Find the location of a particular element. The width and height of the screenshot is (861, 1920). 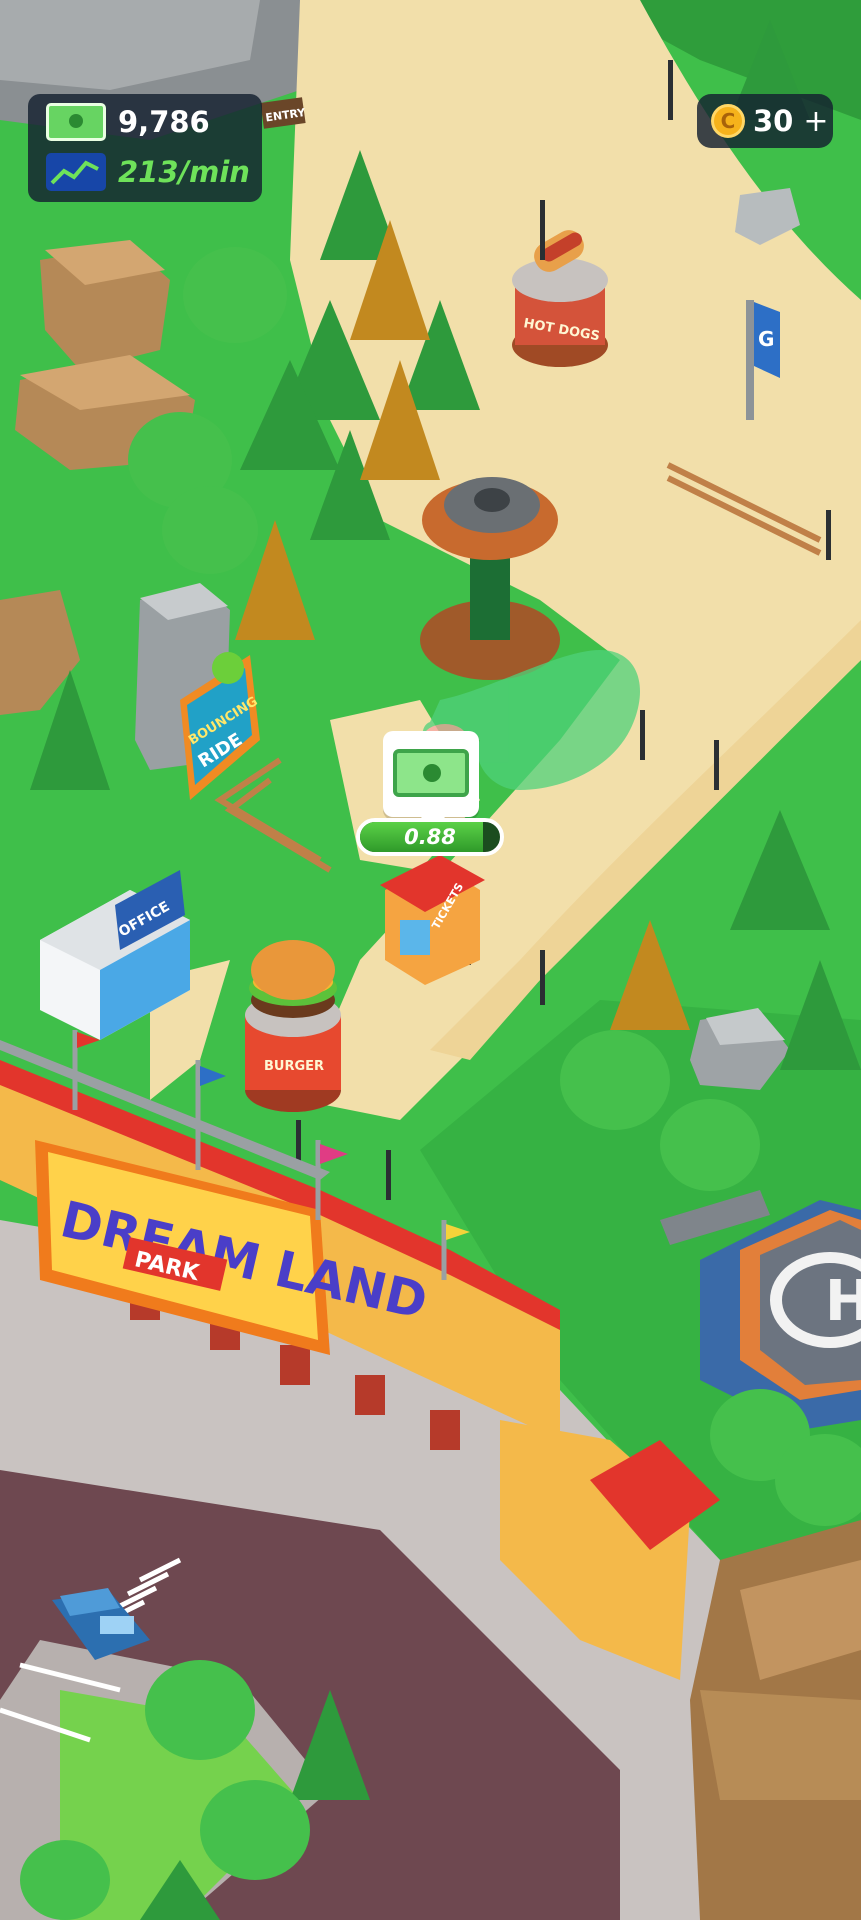

coin-icon: C is located at coordinates (728, 121).